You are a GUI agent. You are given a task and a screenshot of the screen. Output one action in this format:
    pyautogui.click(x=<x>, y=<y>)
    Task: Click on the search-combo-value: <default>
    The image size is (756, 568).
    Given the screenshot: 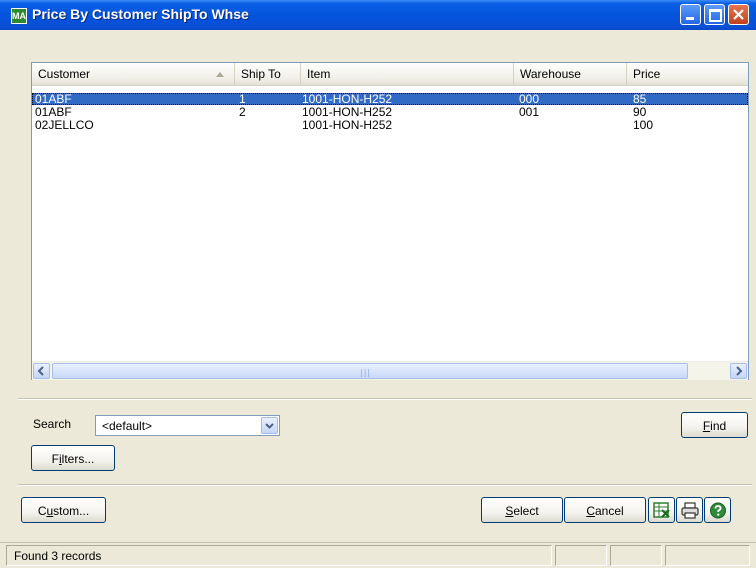 What is the action you would take?
    pyautogui.click(x=127, y=426)
    